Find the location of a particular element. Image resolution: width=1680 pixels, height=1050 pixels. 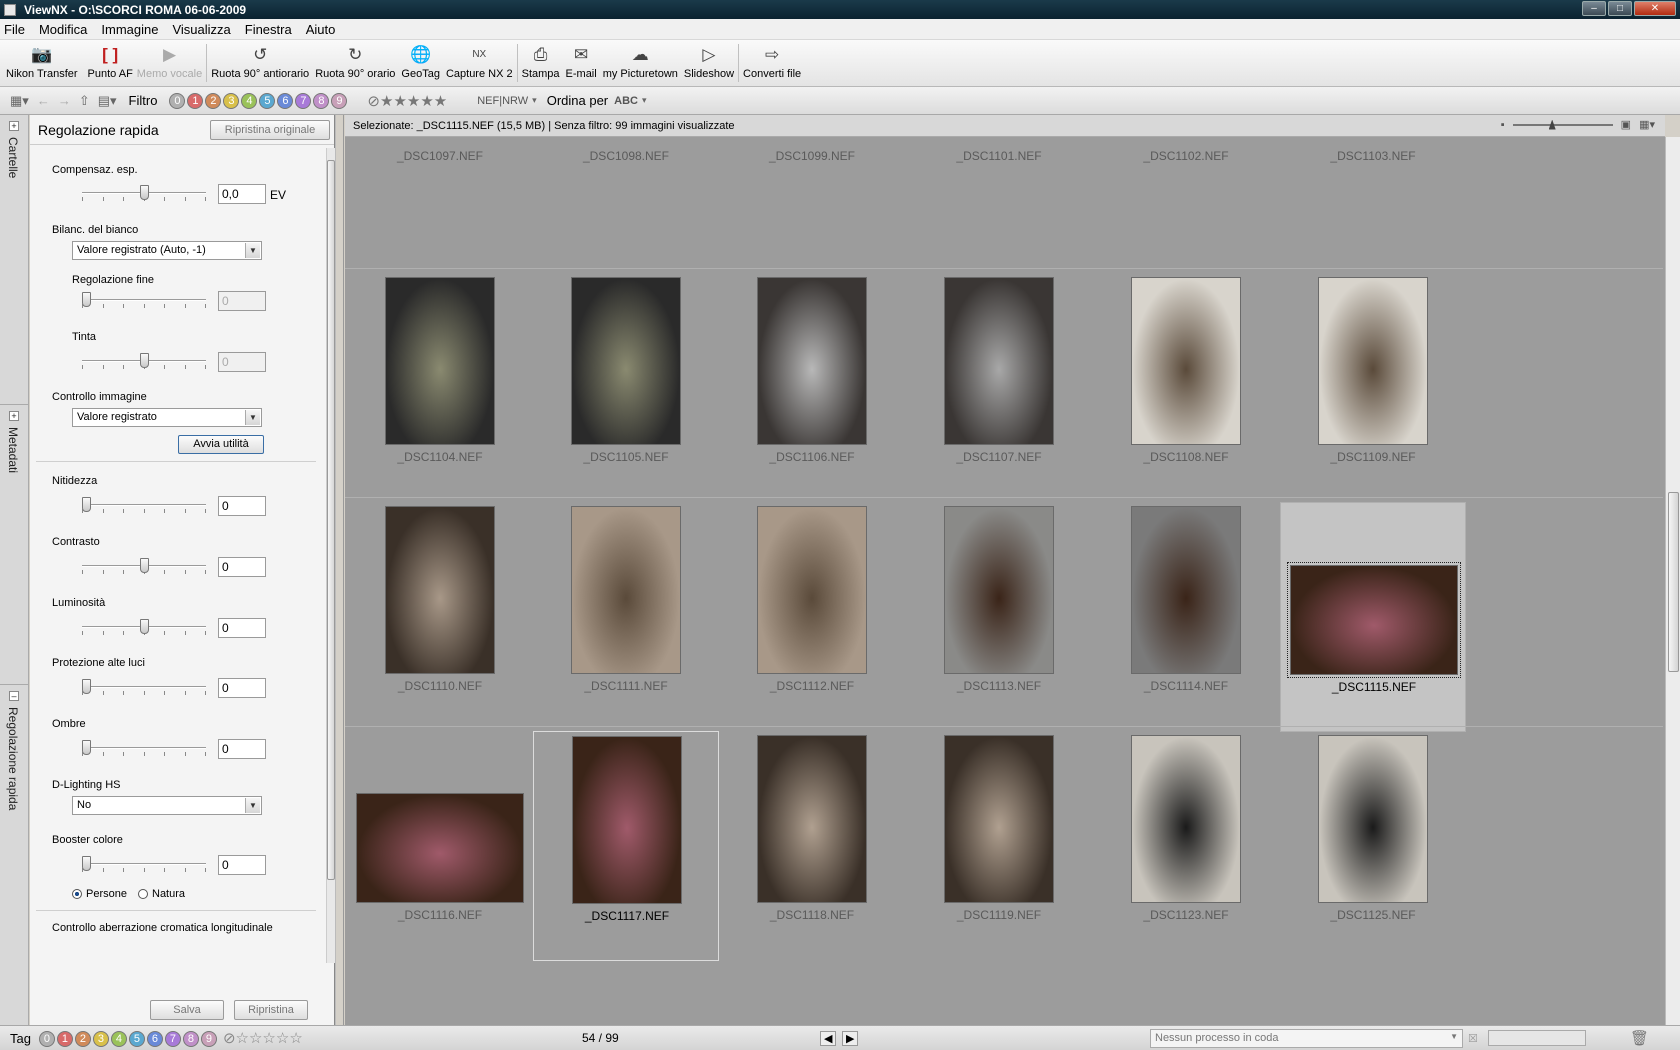

print-button: ⎙ Stampa is located at coordinates (541, 63).